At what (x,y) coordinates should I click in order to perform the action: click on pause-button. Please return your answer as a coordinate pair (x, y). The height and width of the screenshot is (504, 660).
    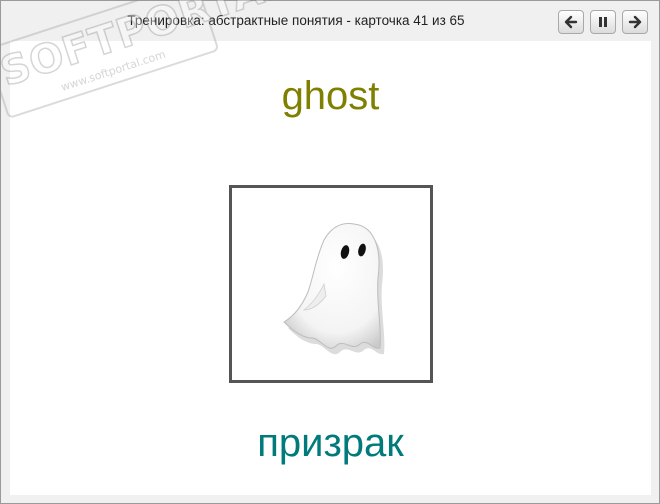
    Looking at the image, I should click on (603, 22).